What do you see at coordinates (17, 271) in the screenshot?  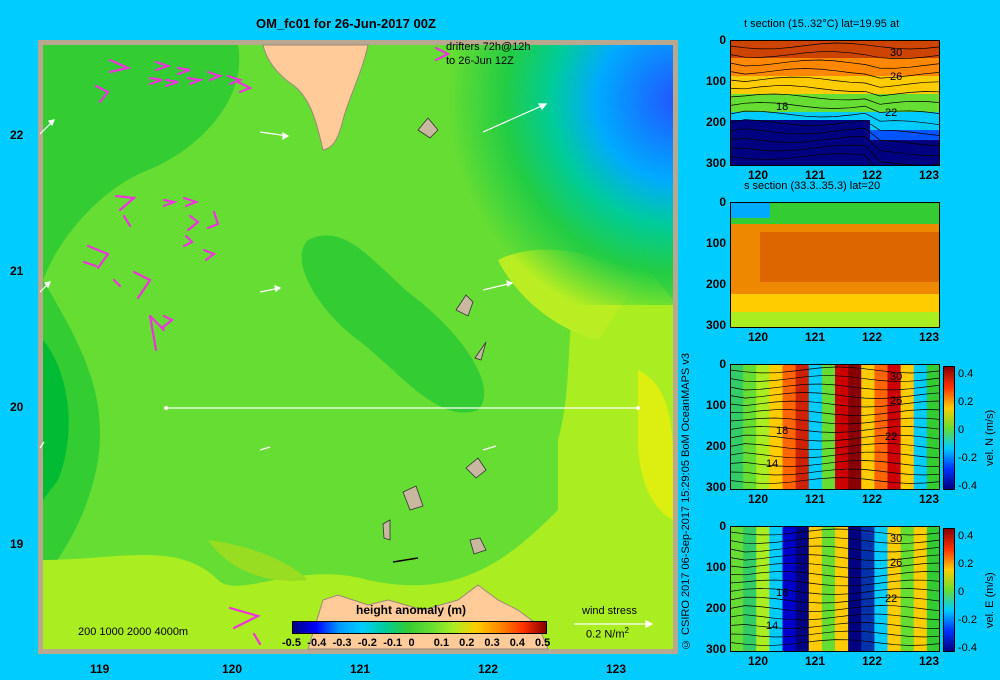 I see `y-tick: 21` at bounding box center [17, 271].